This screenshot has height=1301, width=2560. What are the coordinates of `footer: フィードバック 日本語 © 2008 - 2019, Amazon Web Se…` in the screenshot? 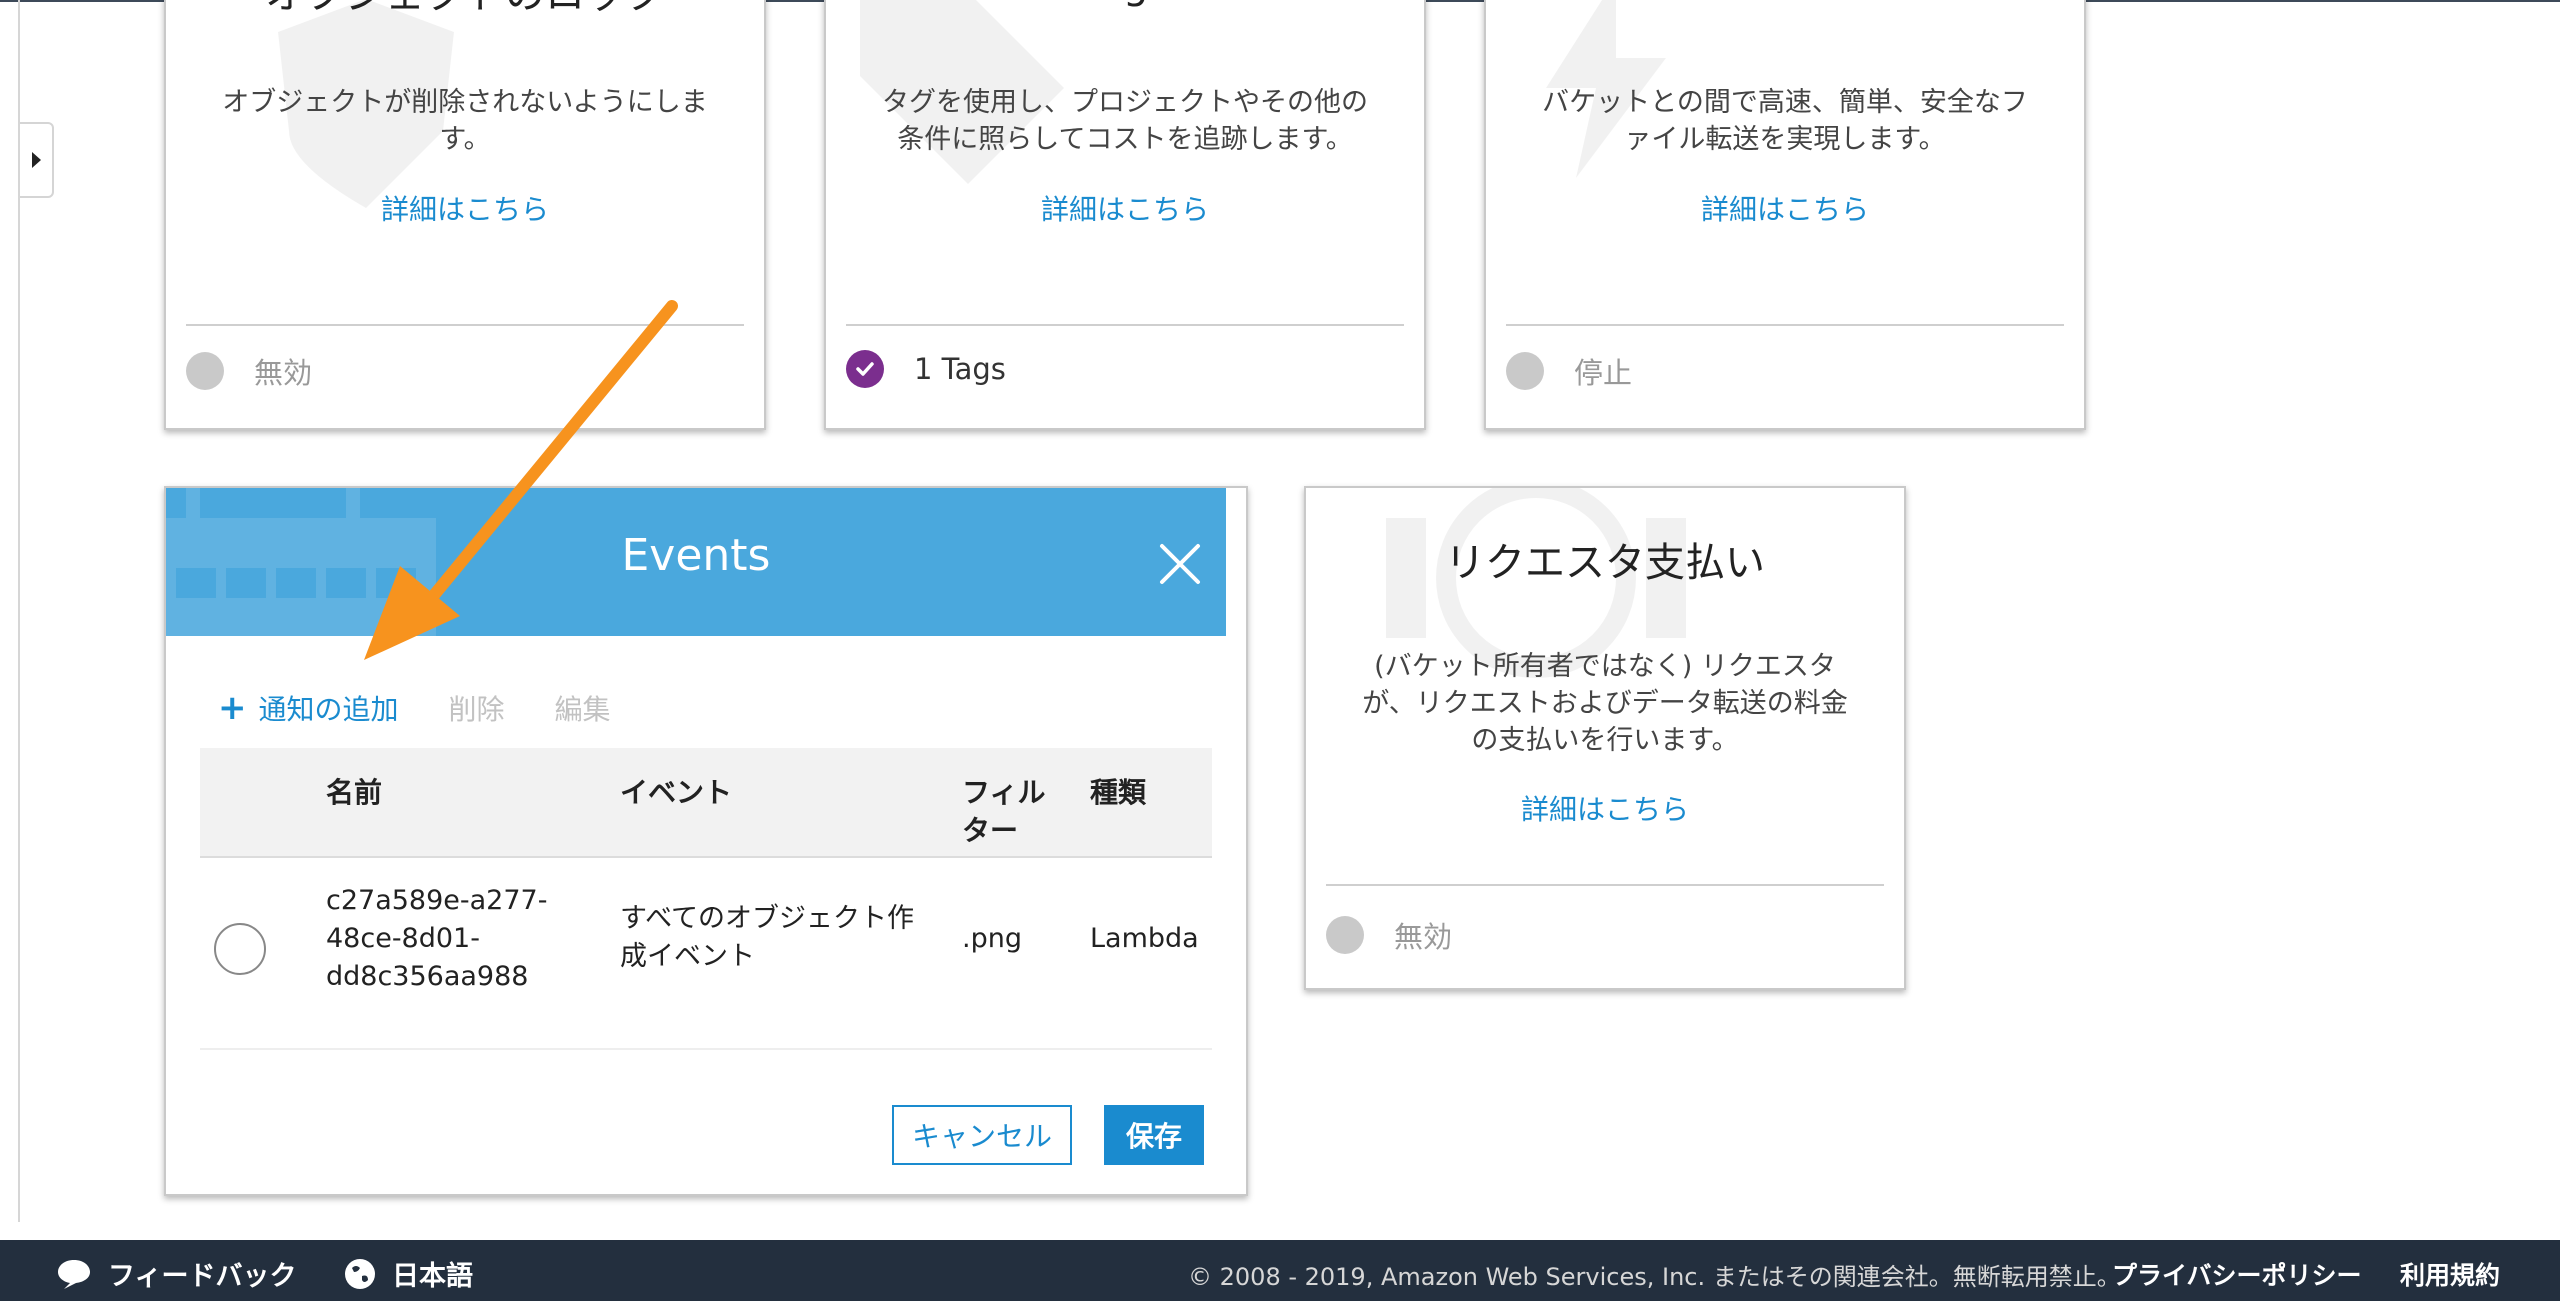 It's located at (1280, 1270).